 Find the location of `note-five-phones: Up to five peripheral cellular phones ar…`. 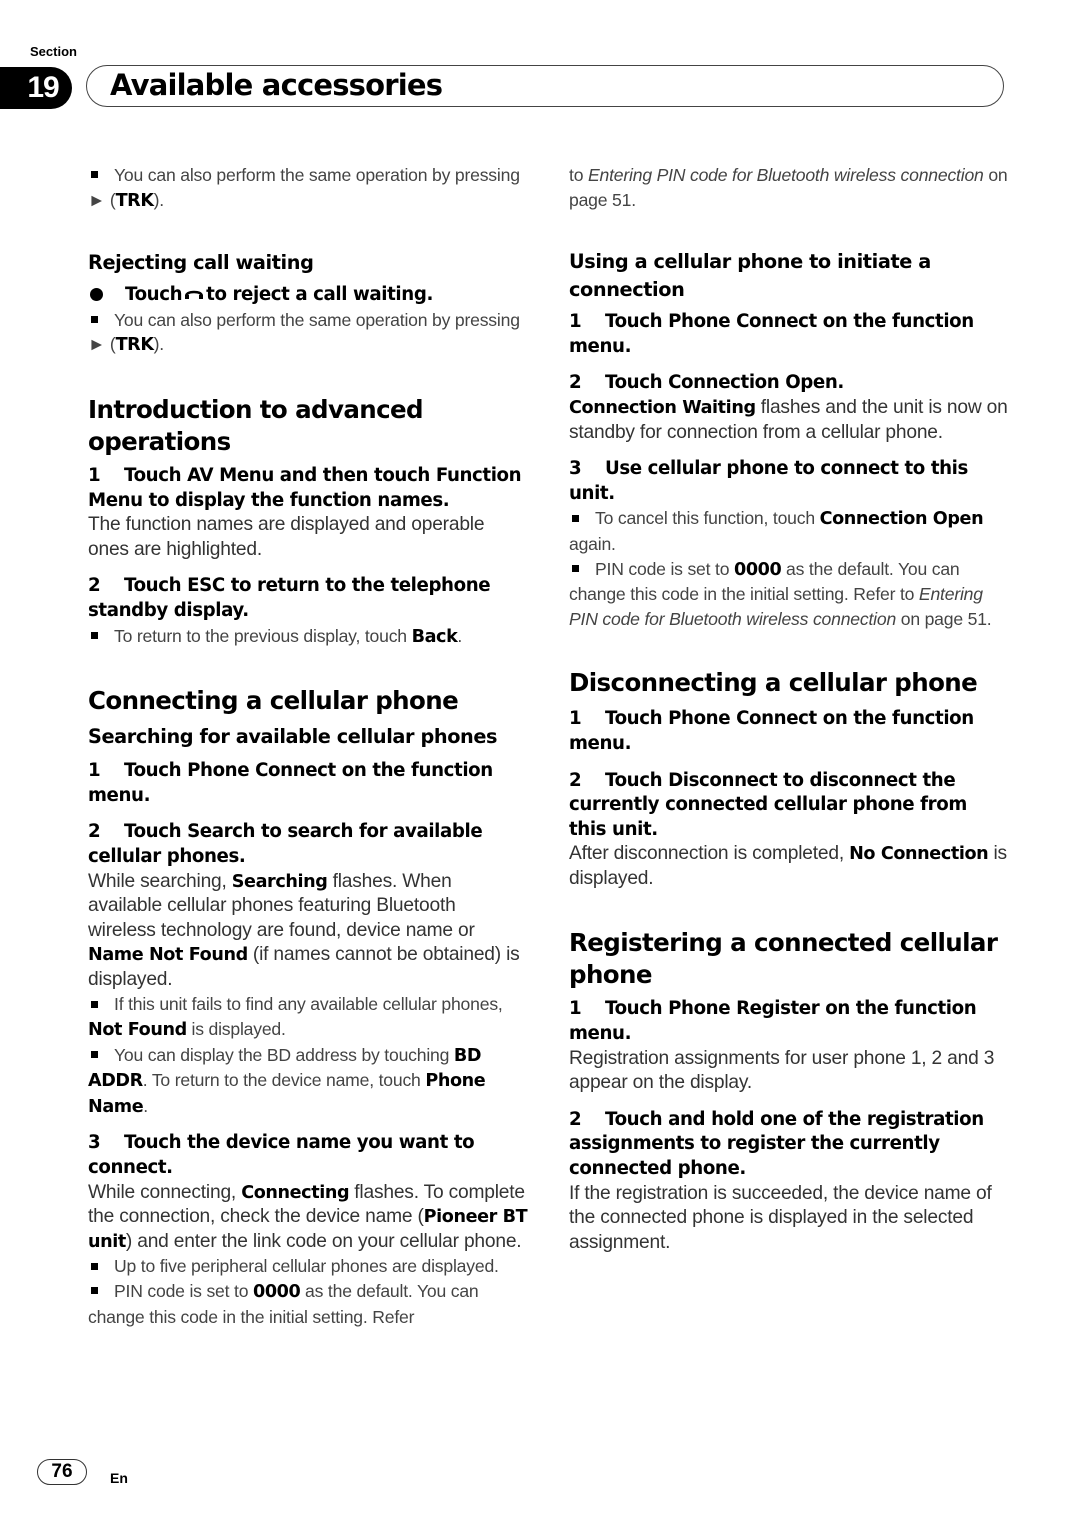

note-five-phones: Up to five peripheral cellular phones ar… is located at coordinates (308, 1266).